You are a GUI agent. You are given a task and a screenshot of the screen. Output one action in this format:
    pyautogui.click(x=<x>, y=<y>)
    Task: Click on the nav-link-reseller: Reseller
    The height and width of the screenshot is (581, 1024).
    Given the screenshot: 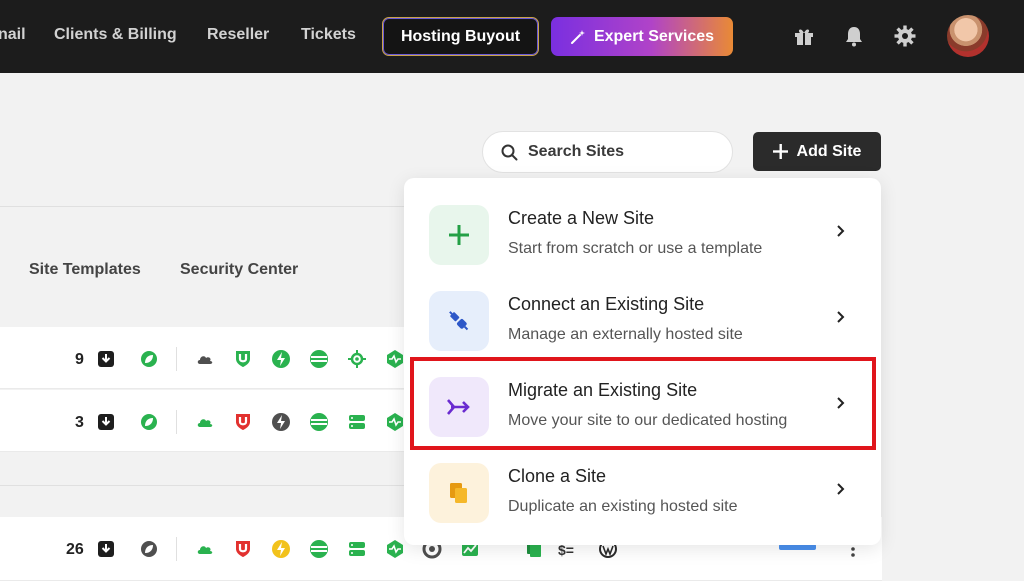 What is the action you would take?
    pyautogui.click(x=238, y=35)
    